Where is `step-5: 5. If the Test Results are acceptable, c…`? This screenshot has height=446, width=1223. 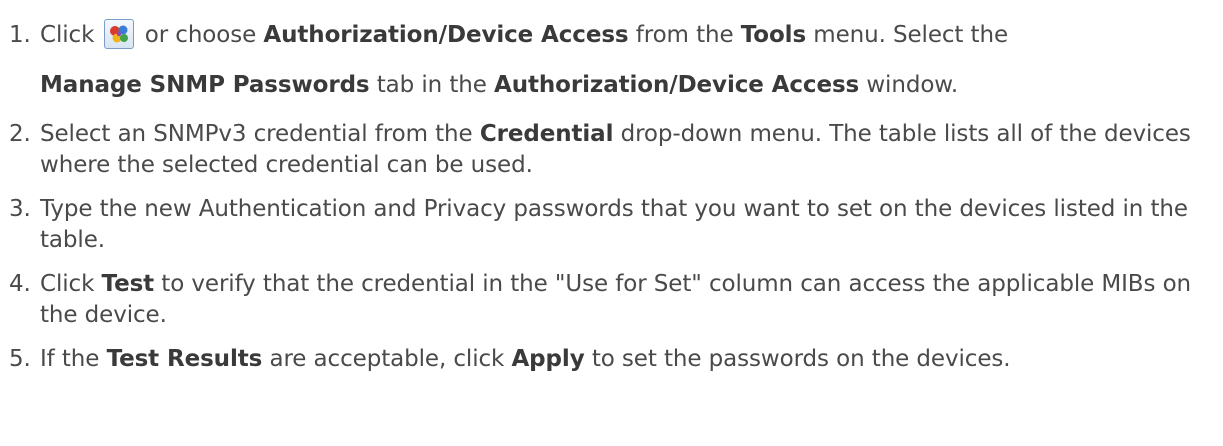
step-5: 5. If the Test Results are acceptable, c… is located at coordinates (611, 359).